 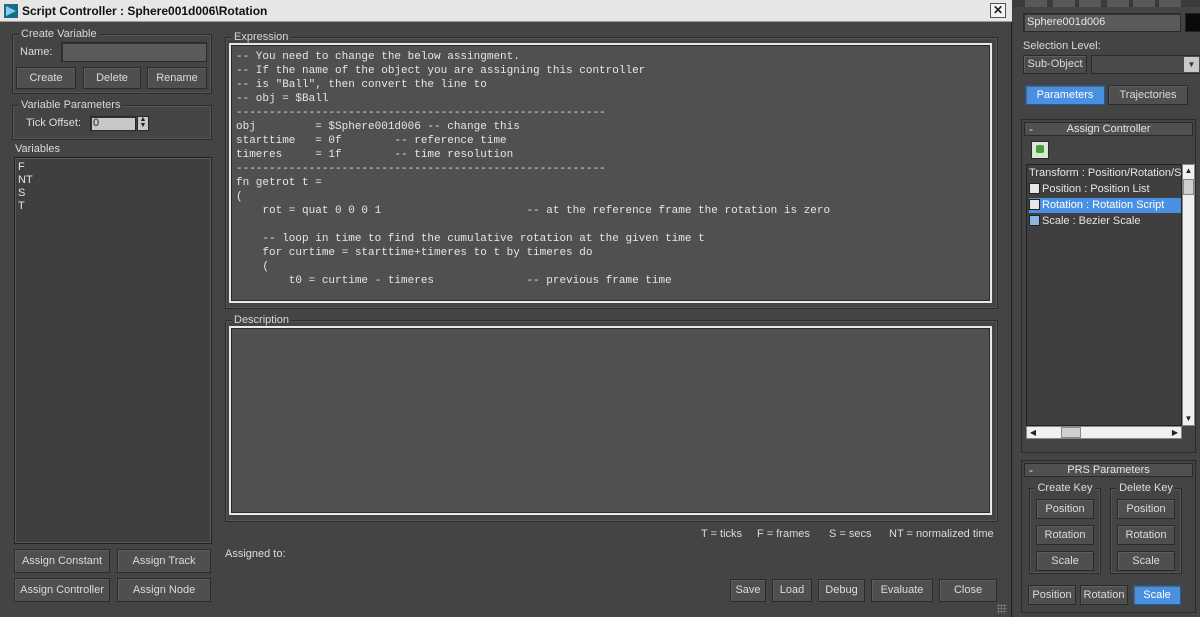 What do you see at coordinates (1157, 595) in the screenshot?
I see `prs-scale-tab: Scale` at bounding box center [1157, 595].